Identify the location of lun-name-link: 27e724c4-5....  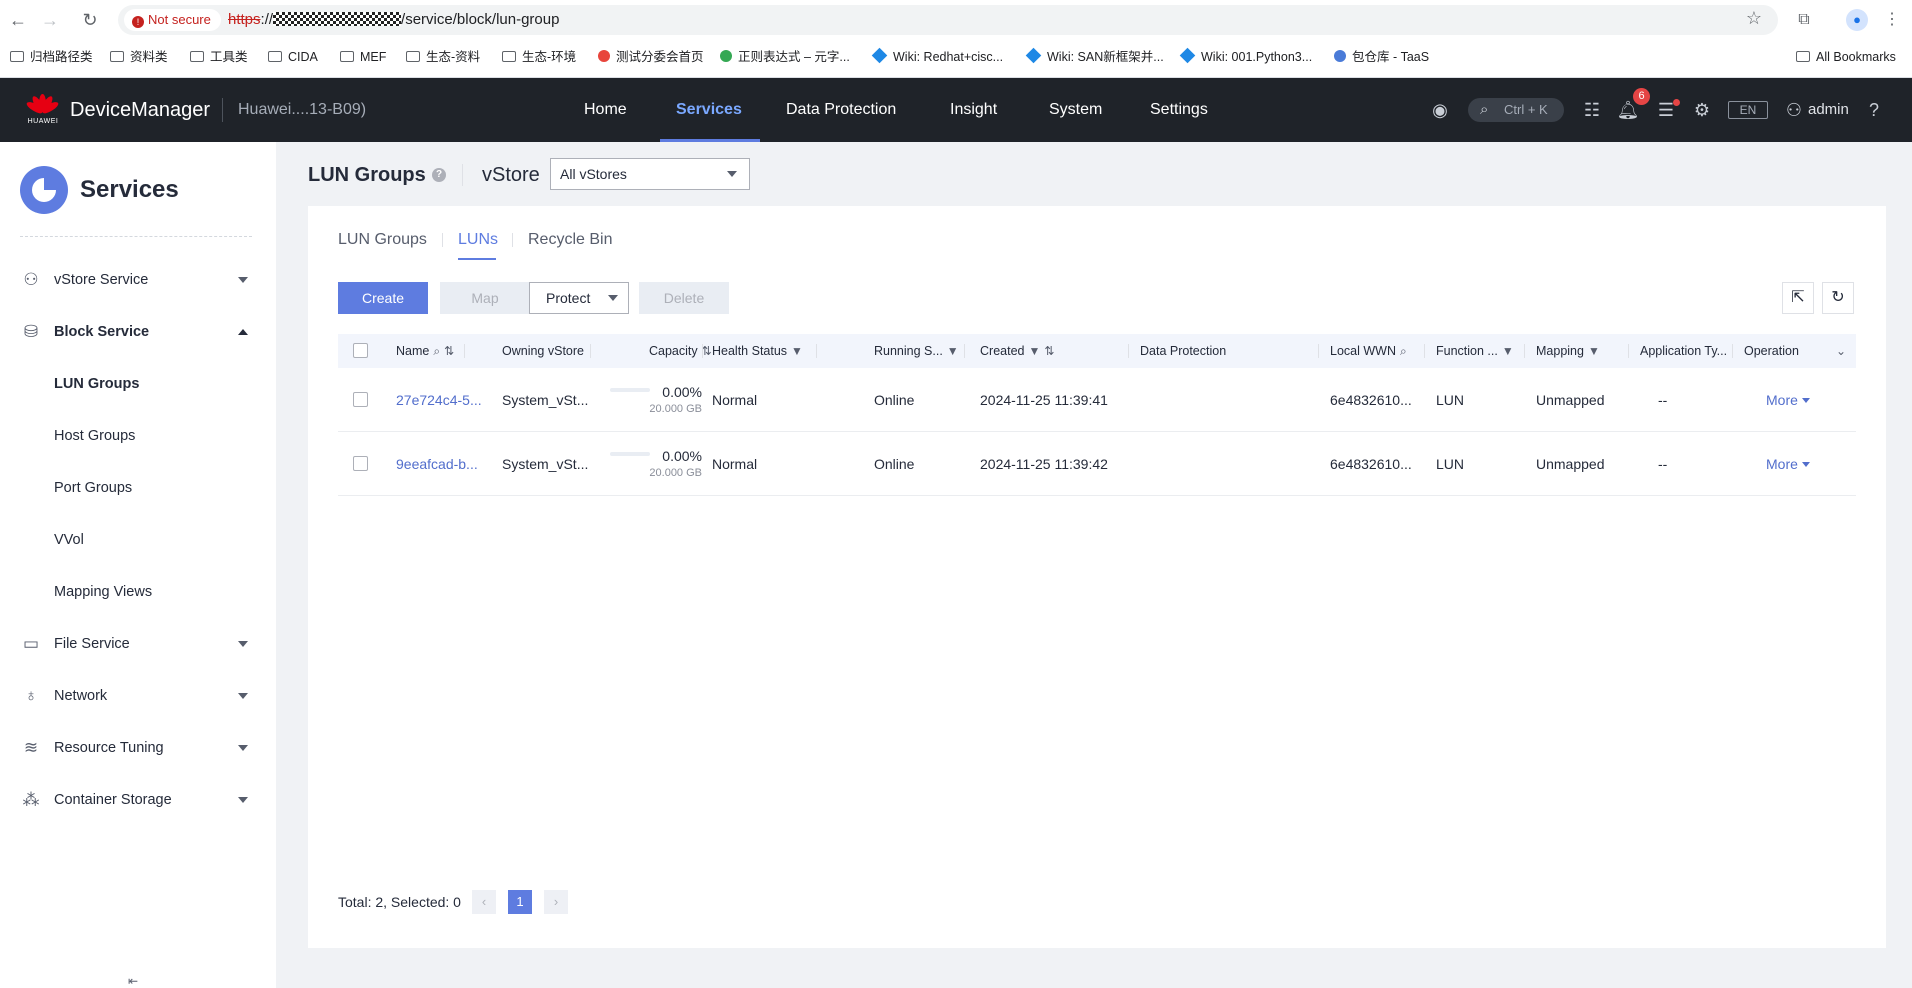
(439, 400).